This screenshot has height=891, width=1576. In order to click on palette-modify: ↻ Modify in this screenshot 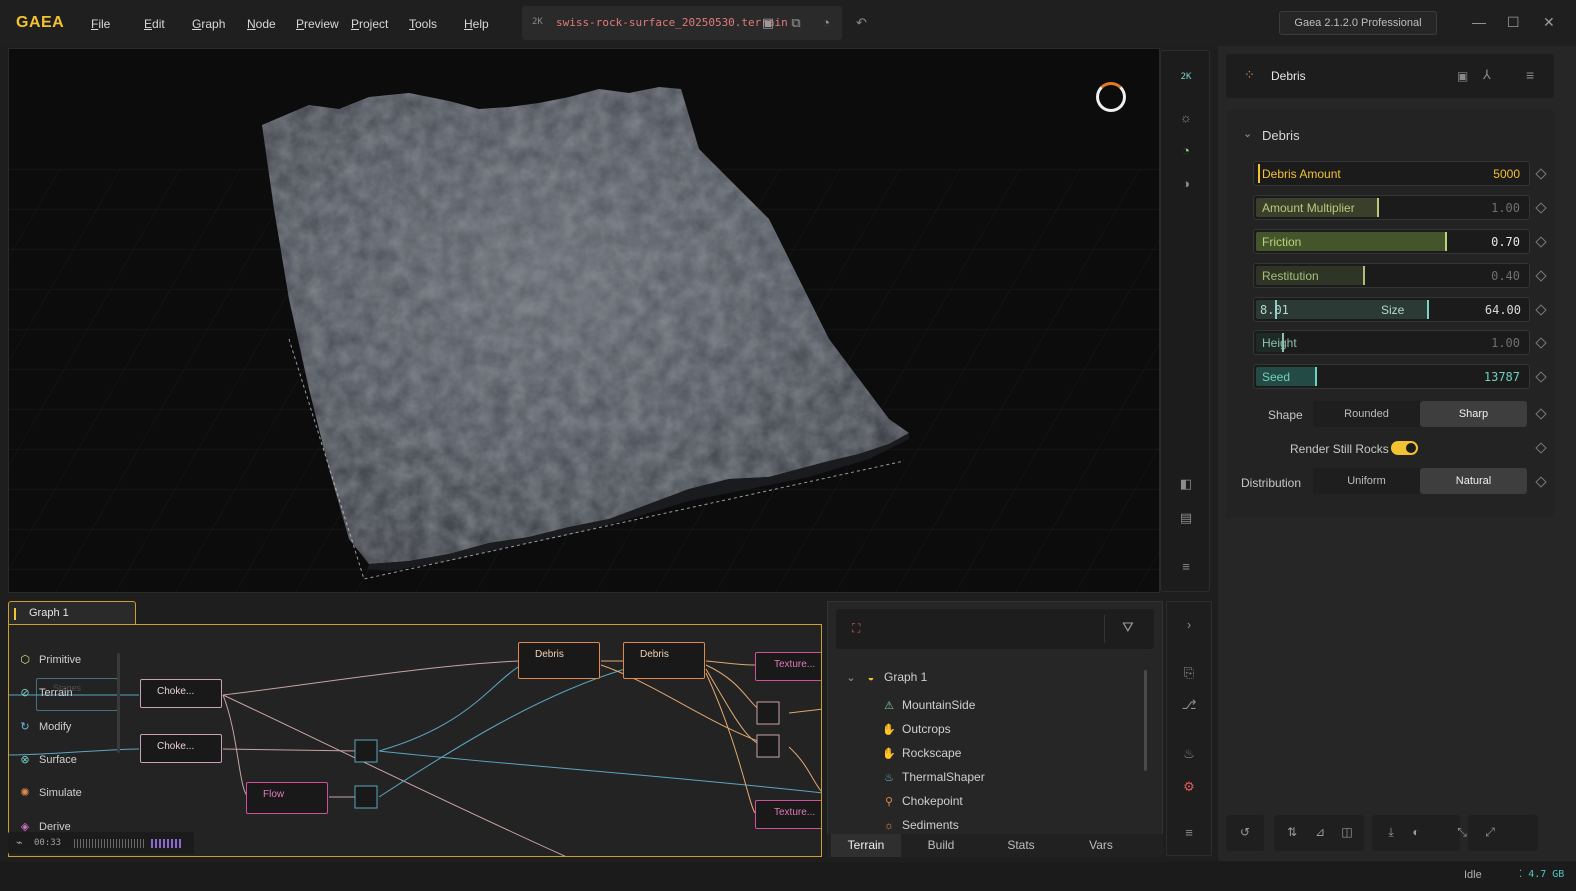, I will do `click(44, 730)`.